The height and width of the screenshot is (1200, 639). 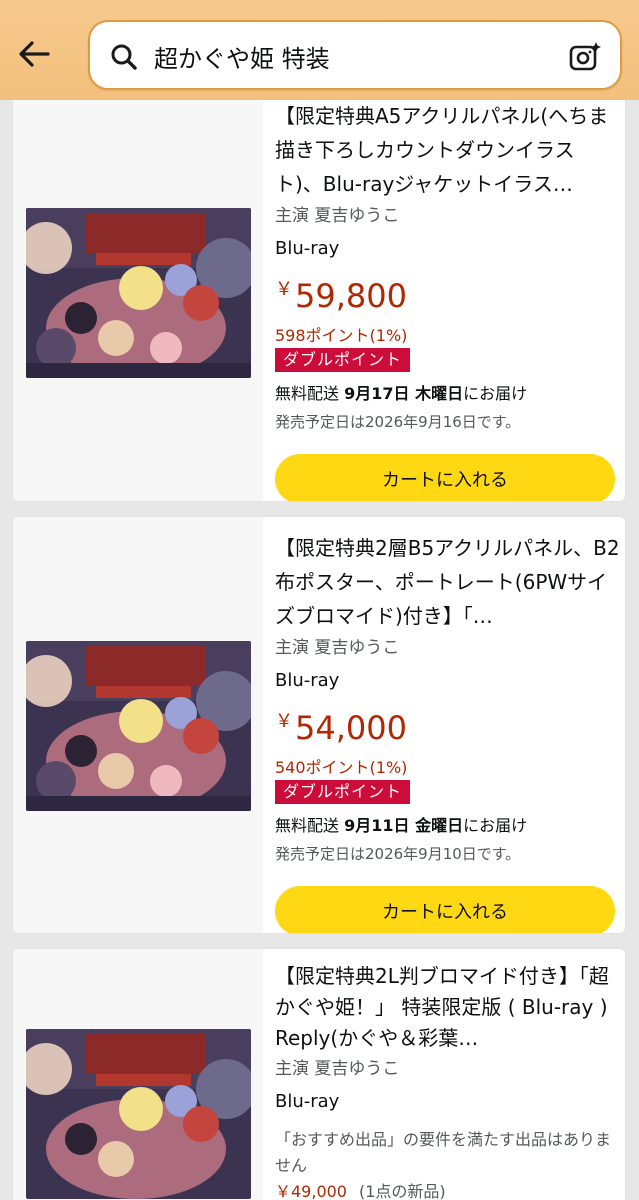 I want to click on back-button, so click(x=34, y=54).